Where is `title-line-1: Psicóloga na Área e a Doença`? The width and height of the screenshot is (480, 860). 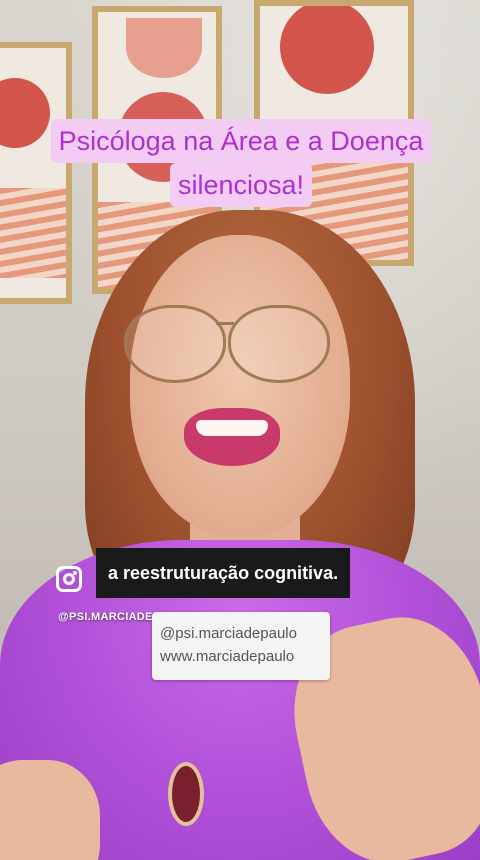
title-line-1: Psicóloga na Área e a Doença is located at coordinates (241, 141).